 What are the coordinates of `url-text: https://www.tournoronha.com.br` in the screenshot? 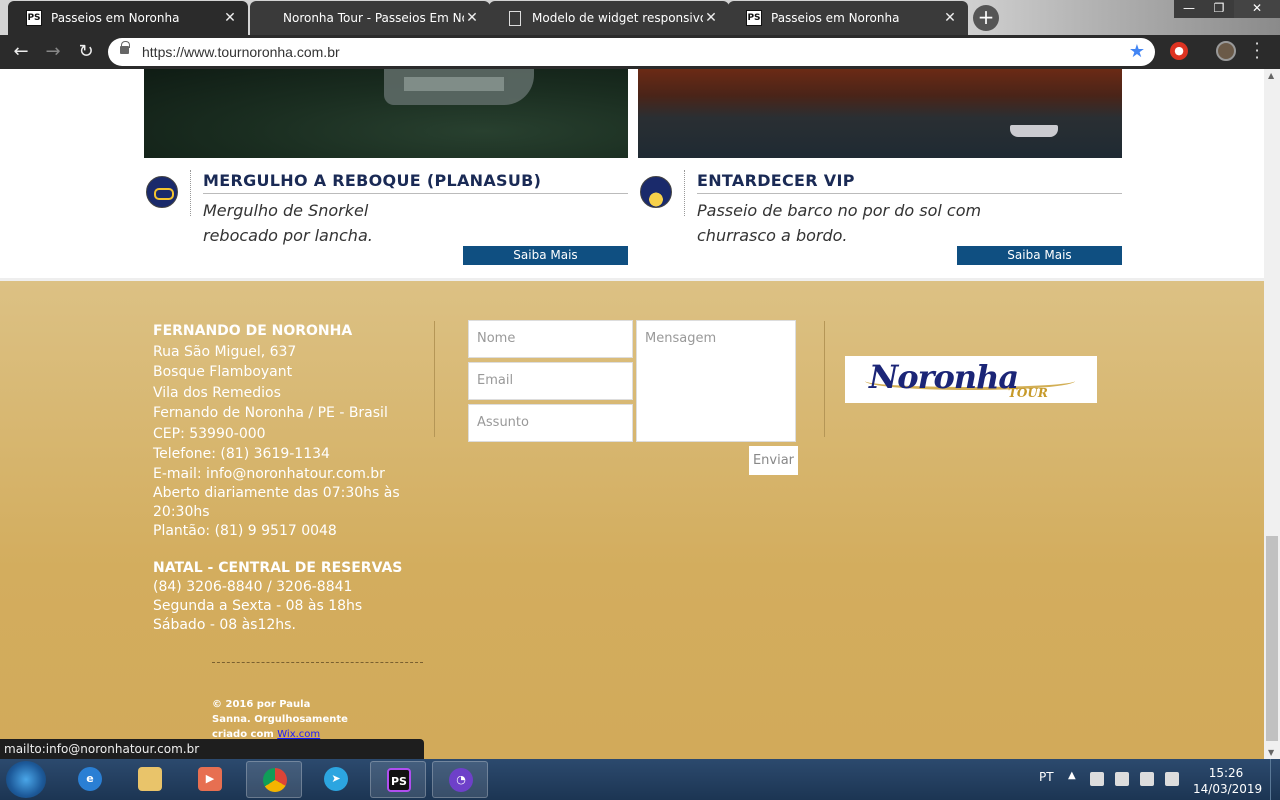 It's located at (241, 52).